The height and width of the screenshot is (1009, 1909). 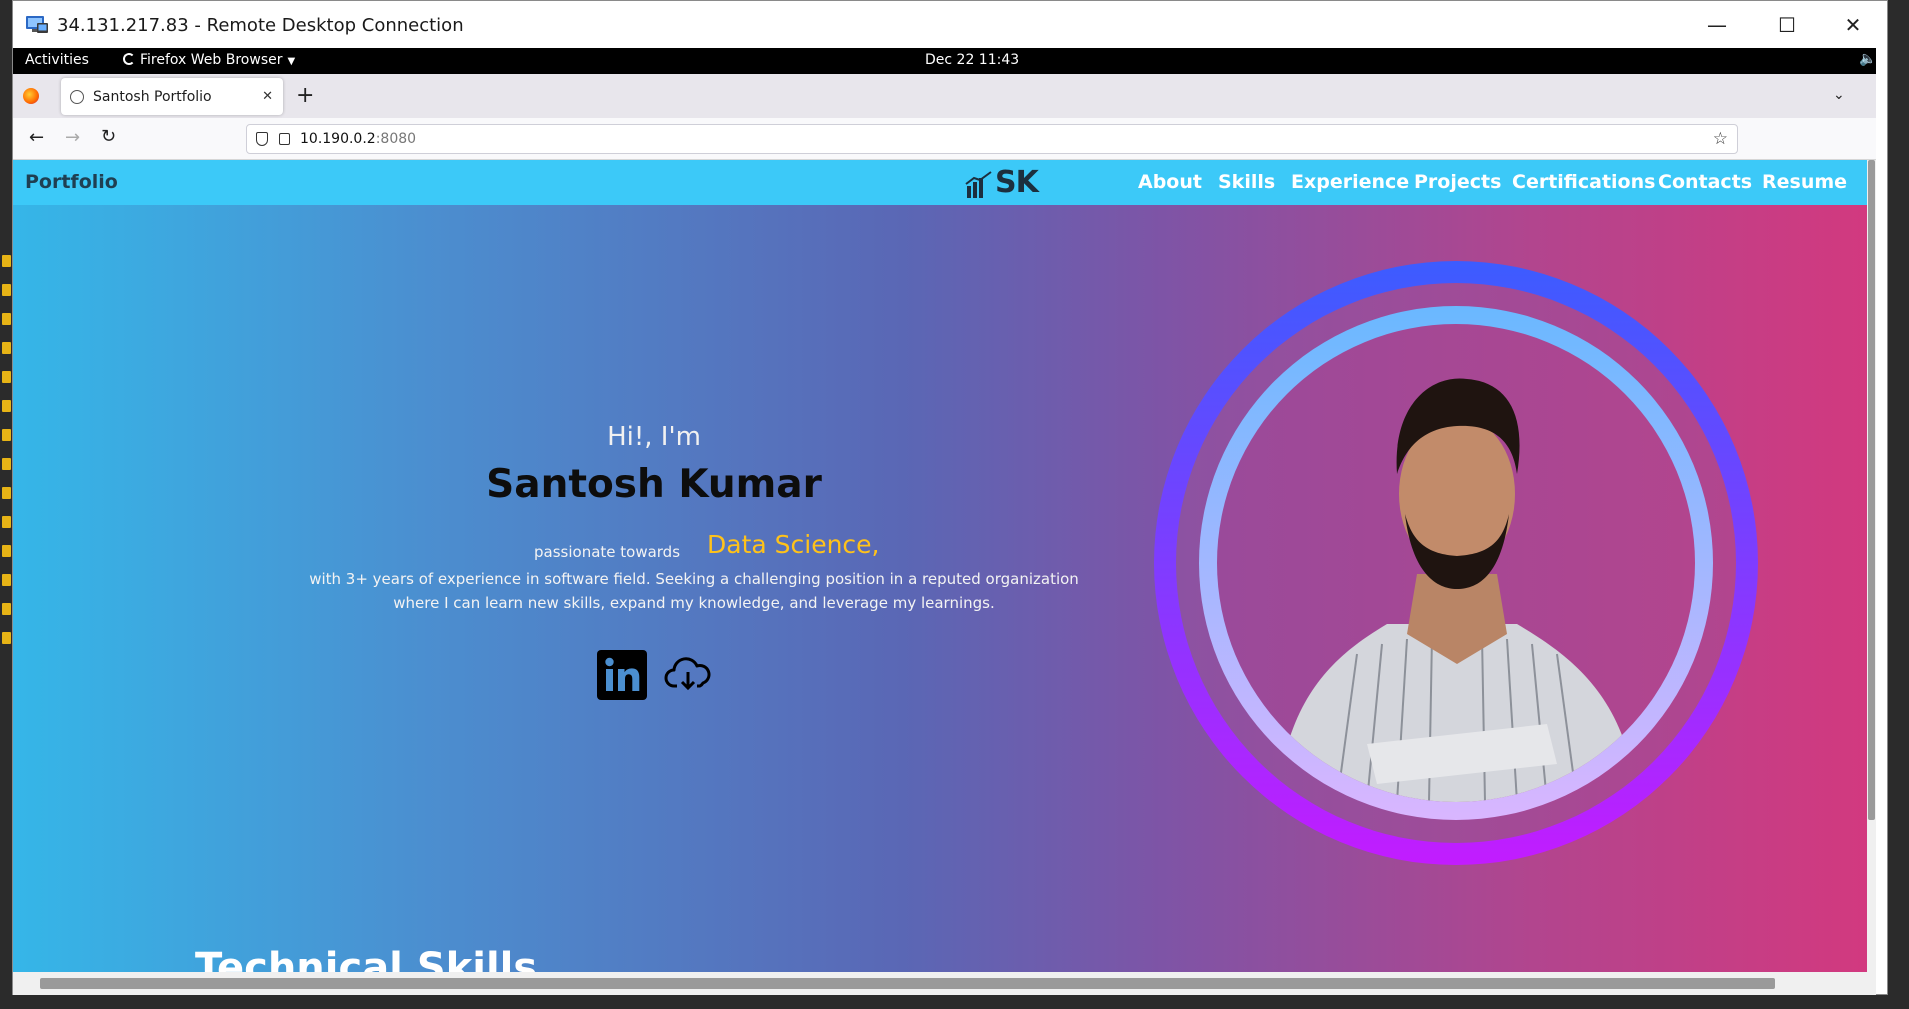 What do you see at coordinates (211, 60) in the screenshot?
I see `app-menu-label: Firefox Web Browser` at bounding box center [211, 60].